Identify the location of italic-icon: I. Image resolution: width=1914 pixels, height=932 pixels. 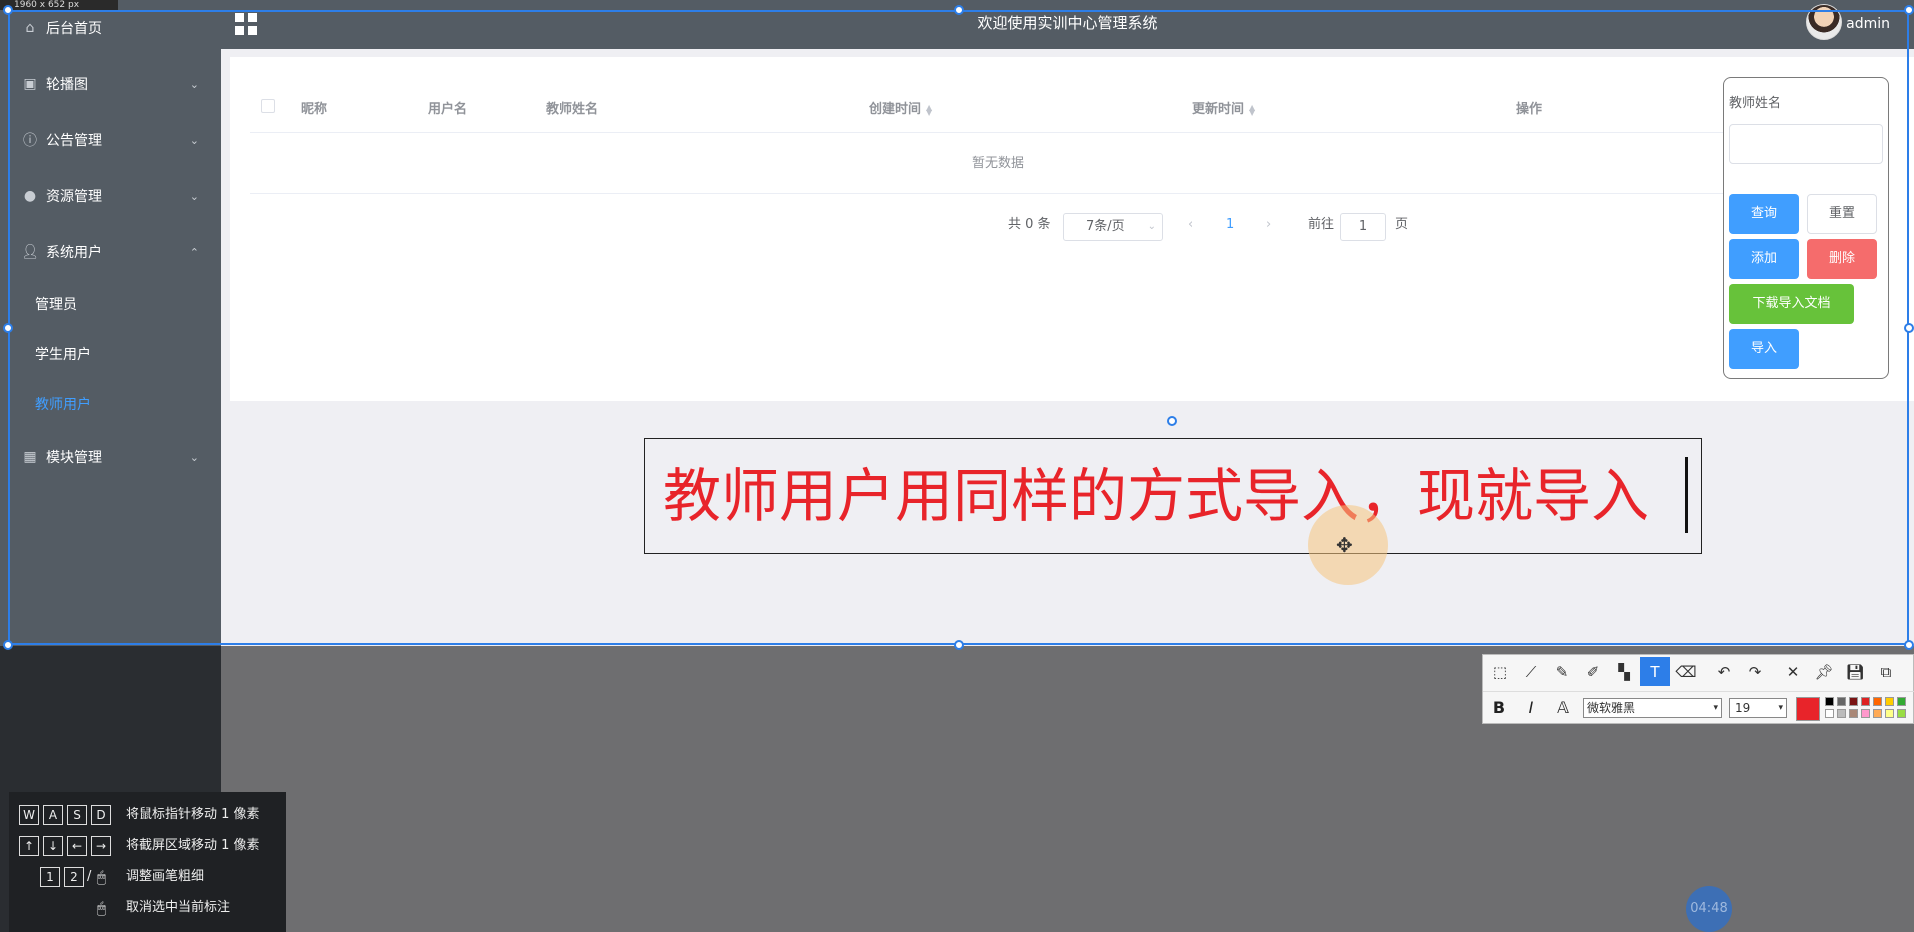
(1531, 708).